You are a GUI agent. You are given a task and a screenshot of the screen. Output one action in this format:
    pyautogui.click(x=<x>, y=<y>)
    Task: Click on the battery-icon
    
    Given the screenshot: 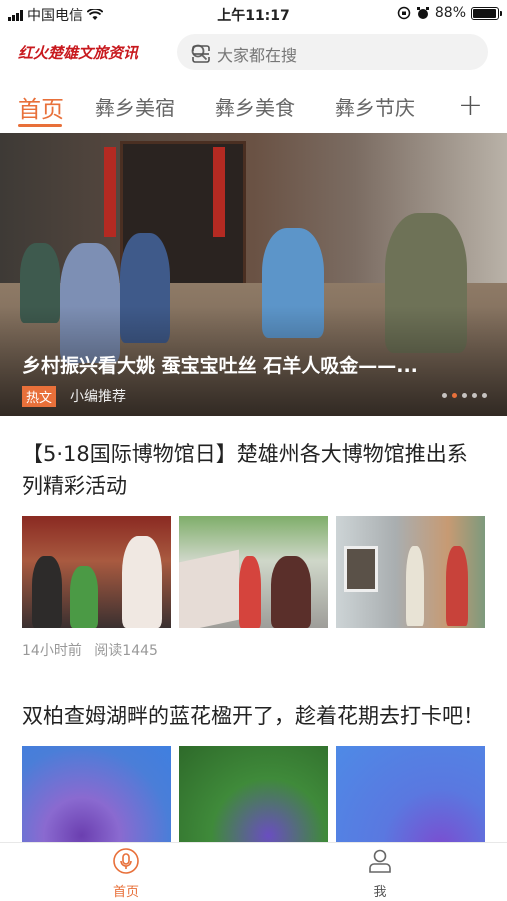 What is the action you would take?
    pyautogui.click(x=486, y=13)
    